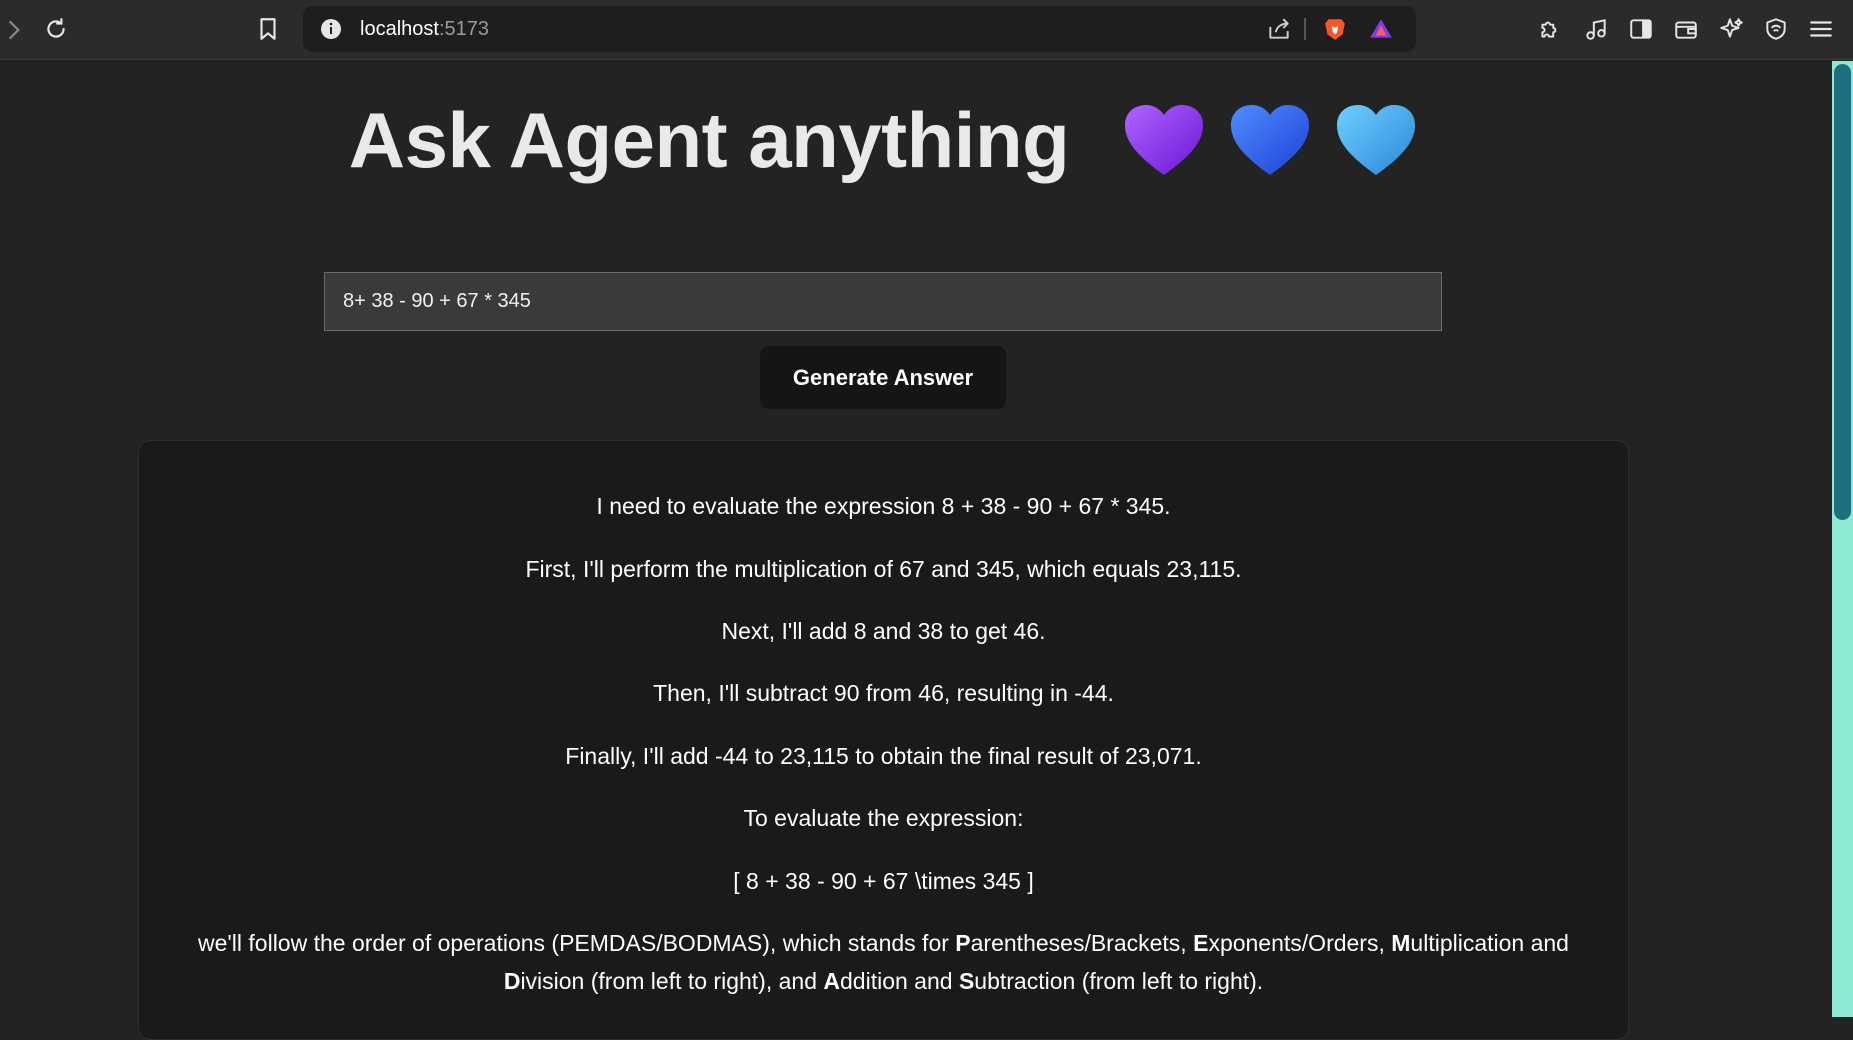 The height and width of the screenshot is (1040, 1853). Describe the element at coordinates (1641, 29) in the screenshot. I see `sidebar-icon` at that location.